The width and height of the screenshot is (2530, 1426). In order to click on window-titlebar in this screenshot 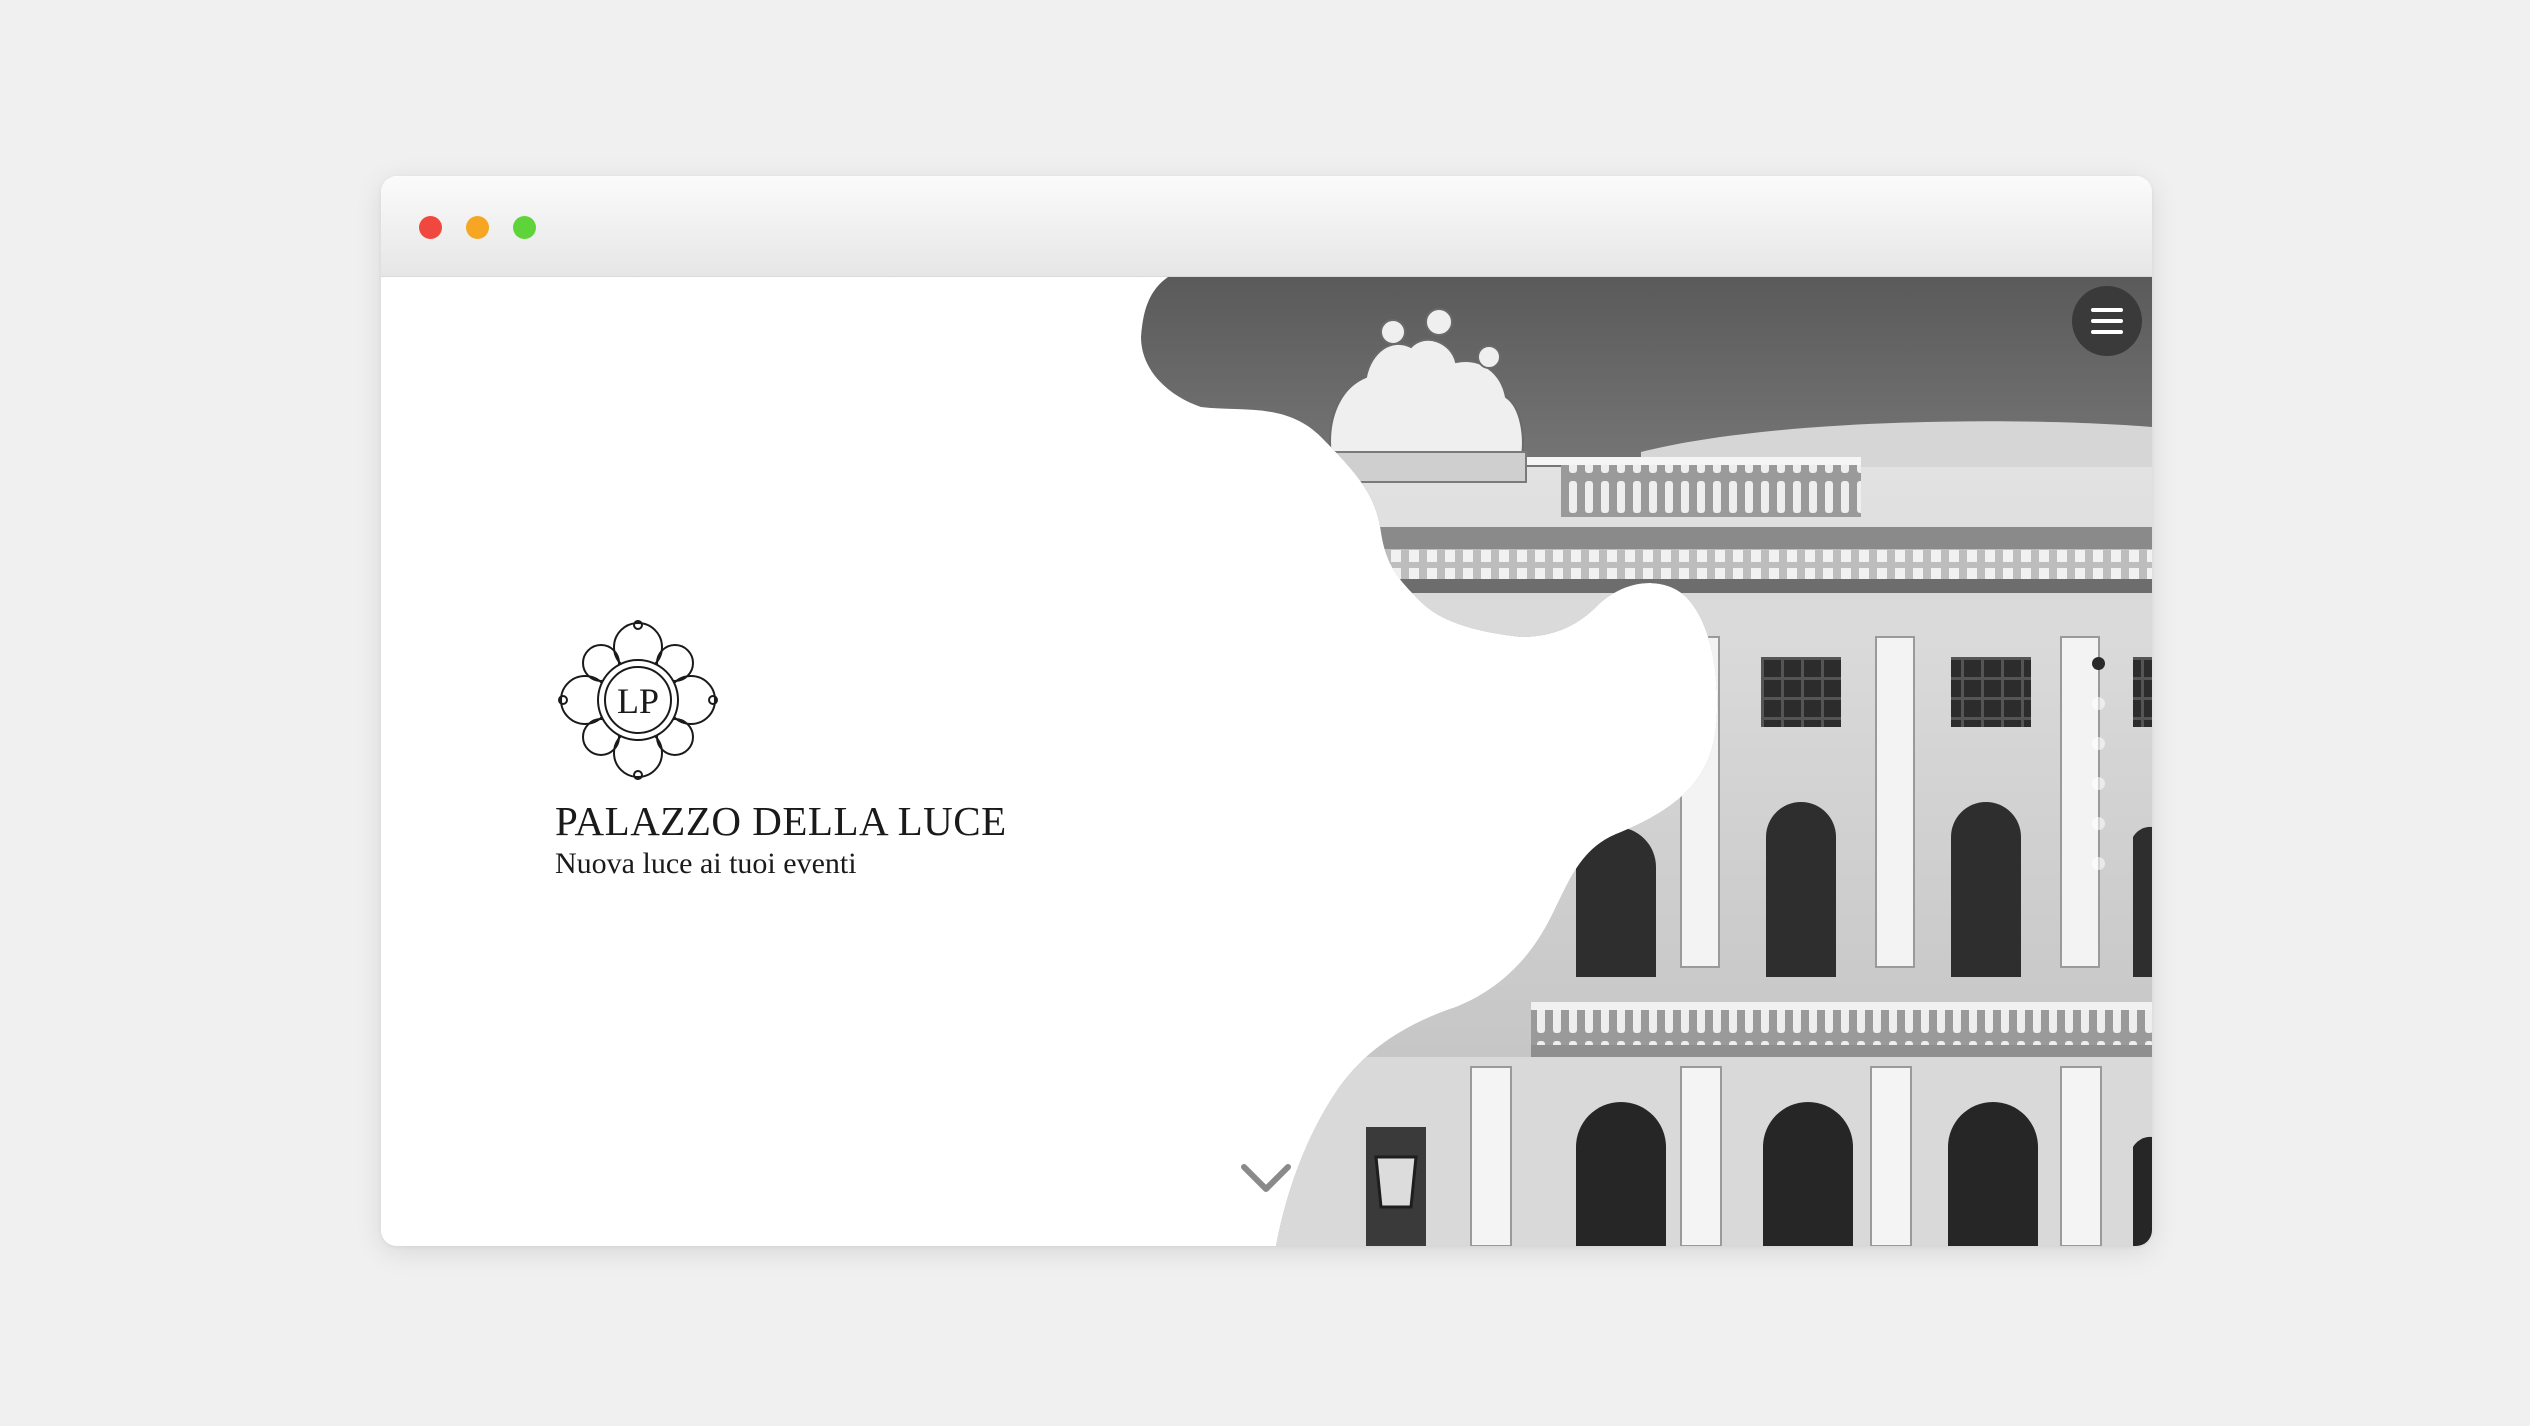, I will do `click(1266, 226)`.